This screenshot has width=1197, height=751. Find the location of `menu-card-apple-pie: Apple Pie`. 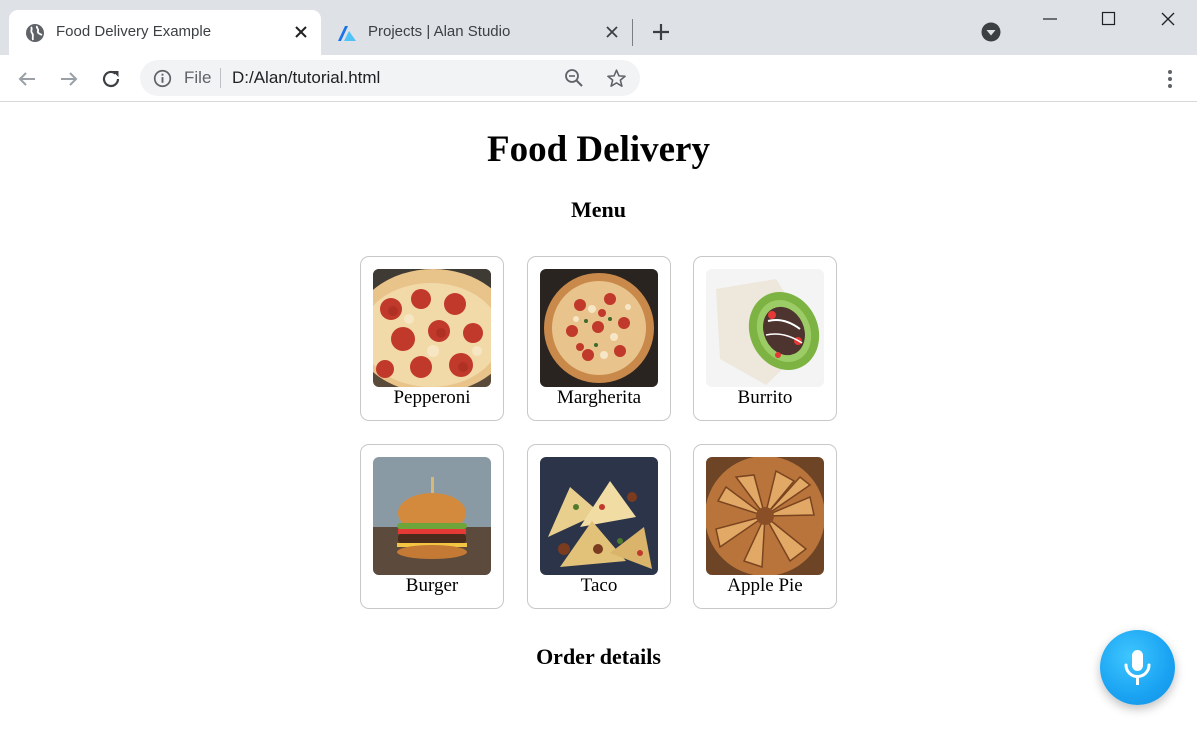

menu-card-apple-pie: Apple Pie is located at coordinates (765, 526).